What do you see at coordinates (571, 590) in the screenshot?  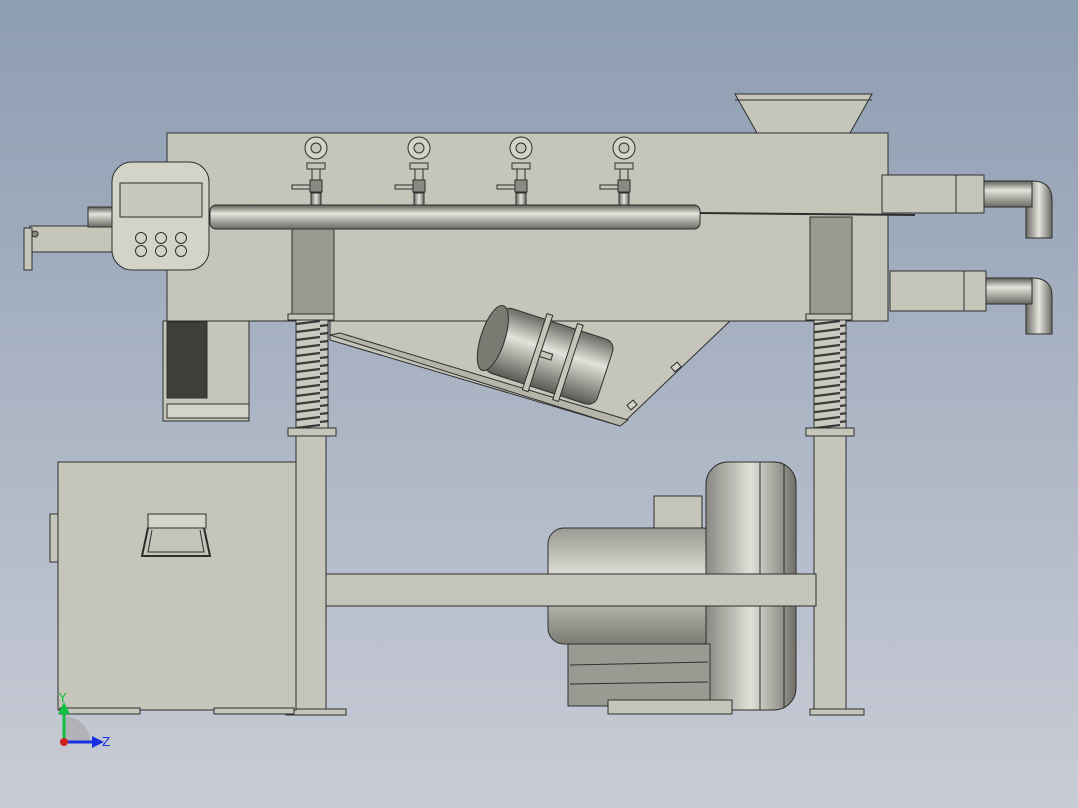 I see `frame-crossbeam` at bounding box center [571, 590].